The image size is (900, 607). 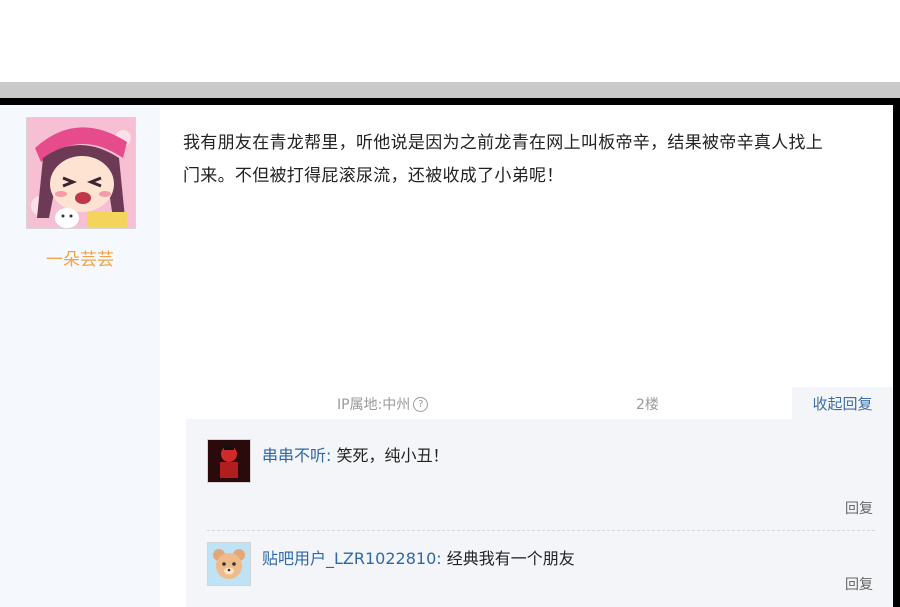 I want to click on top-gray-band, so click(x=450, y=90).